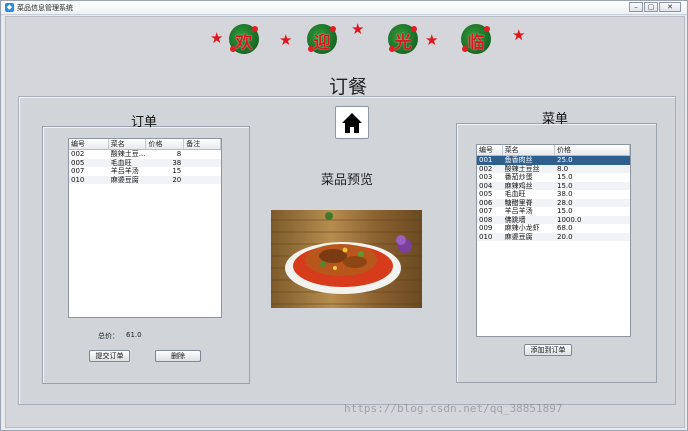 The height and width of the screenshot is (431, 688). Describe the element at coordinates (134, 335) in the screenshot. I see `total-price-value: 61.0` at that location.